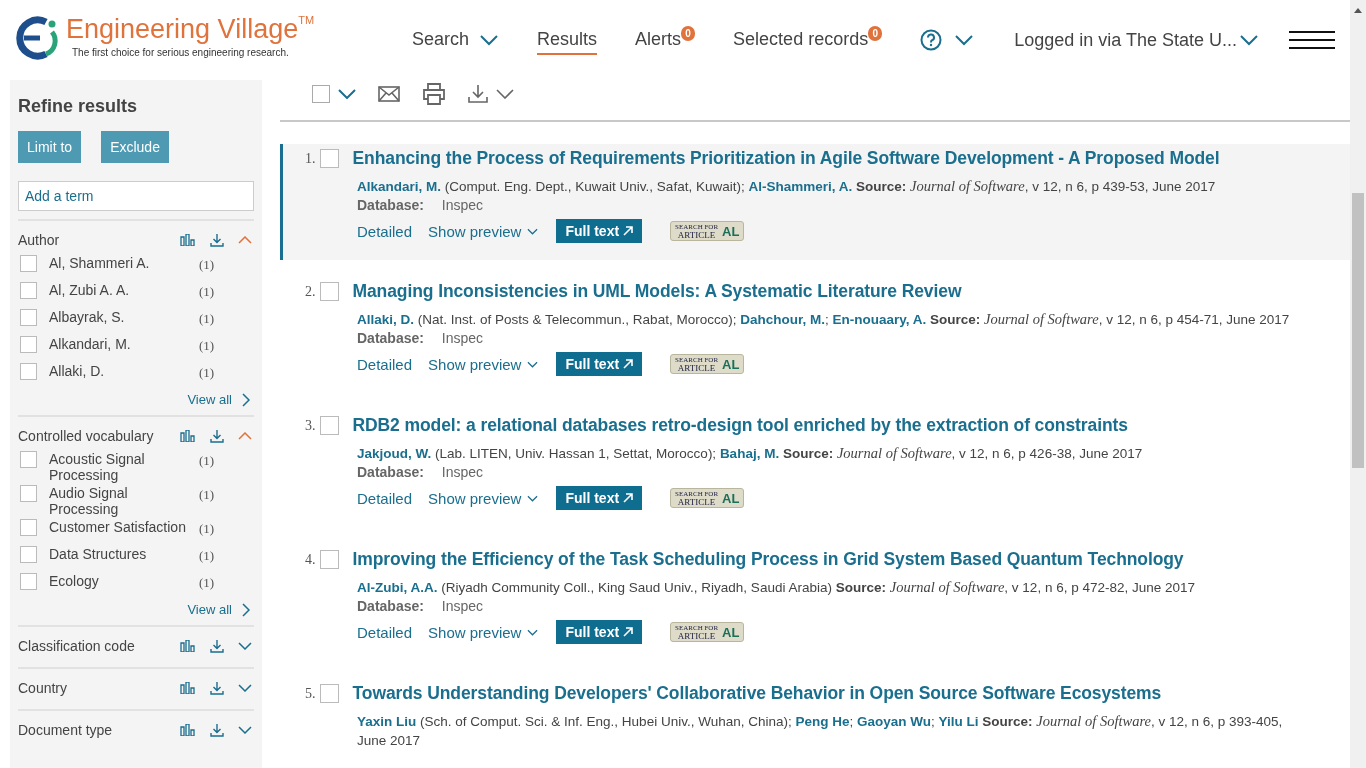 The width and height of the screenshot is (1366, 768). What do you see at coordinates (768, 559) in the screenshot?
I see `result-title-link: Improving the Efficiency of the Task Scheduling Process in Grid System Based Quantum Technology` at bounding box center [768, 559].